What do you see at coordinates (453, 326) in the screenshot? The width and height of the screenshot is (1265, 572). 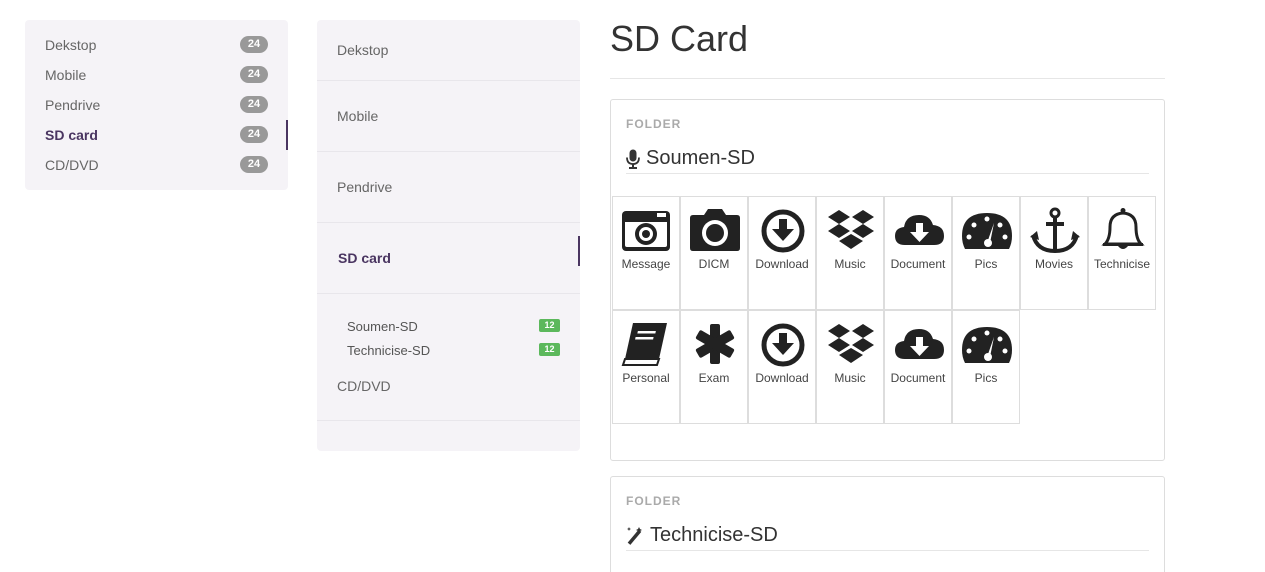 I see `nav-subitem-soumen-sd: Soumen-SD 12` at bounding box center [453, 326].